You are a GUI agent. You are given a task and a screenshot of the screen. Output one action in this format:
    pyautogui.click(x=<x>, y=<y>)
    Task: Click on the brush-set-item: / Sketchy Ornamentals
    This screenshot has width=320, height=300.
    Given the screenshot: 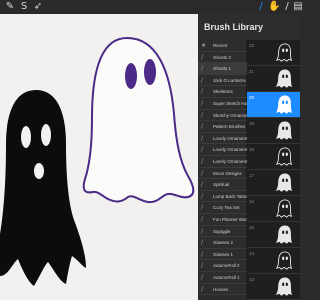 What is the action you would take?
    pyautogui.click(x=222, y=116)
    